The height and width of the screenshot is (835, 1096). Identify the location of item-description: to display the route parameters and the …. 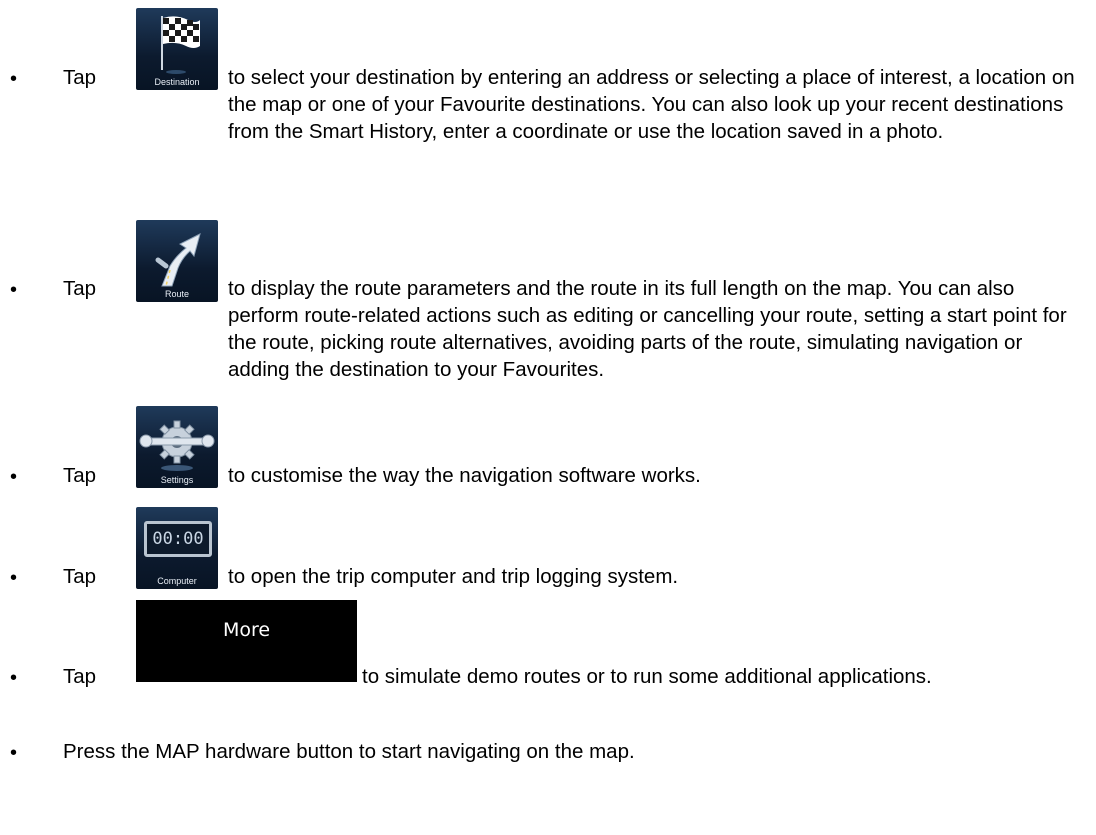
(647, 329).